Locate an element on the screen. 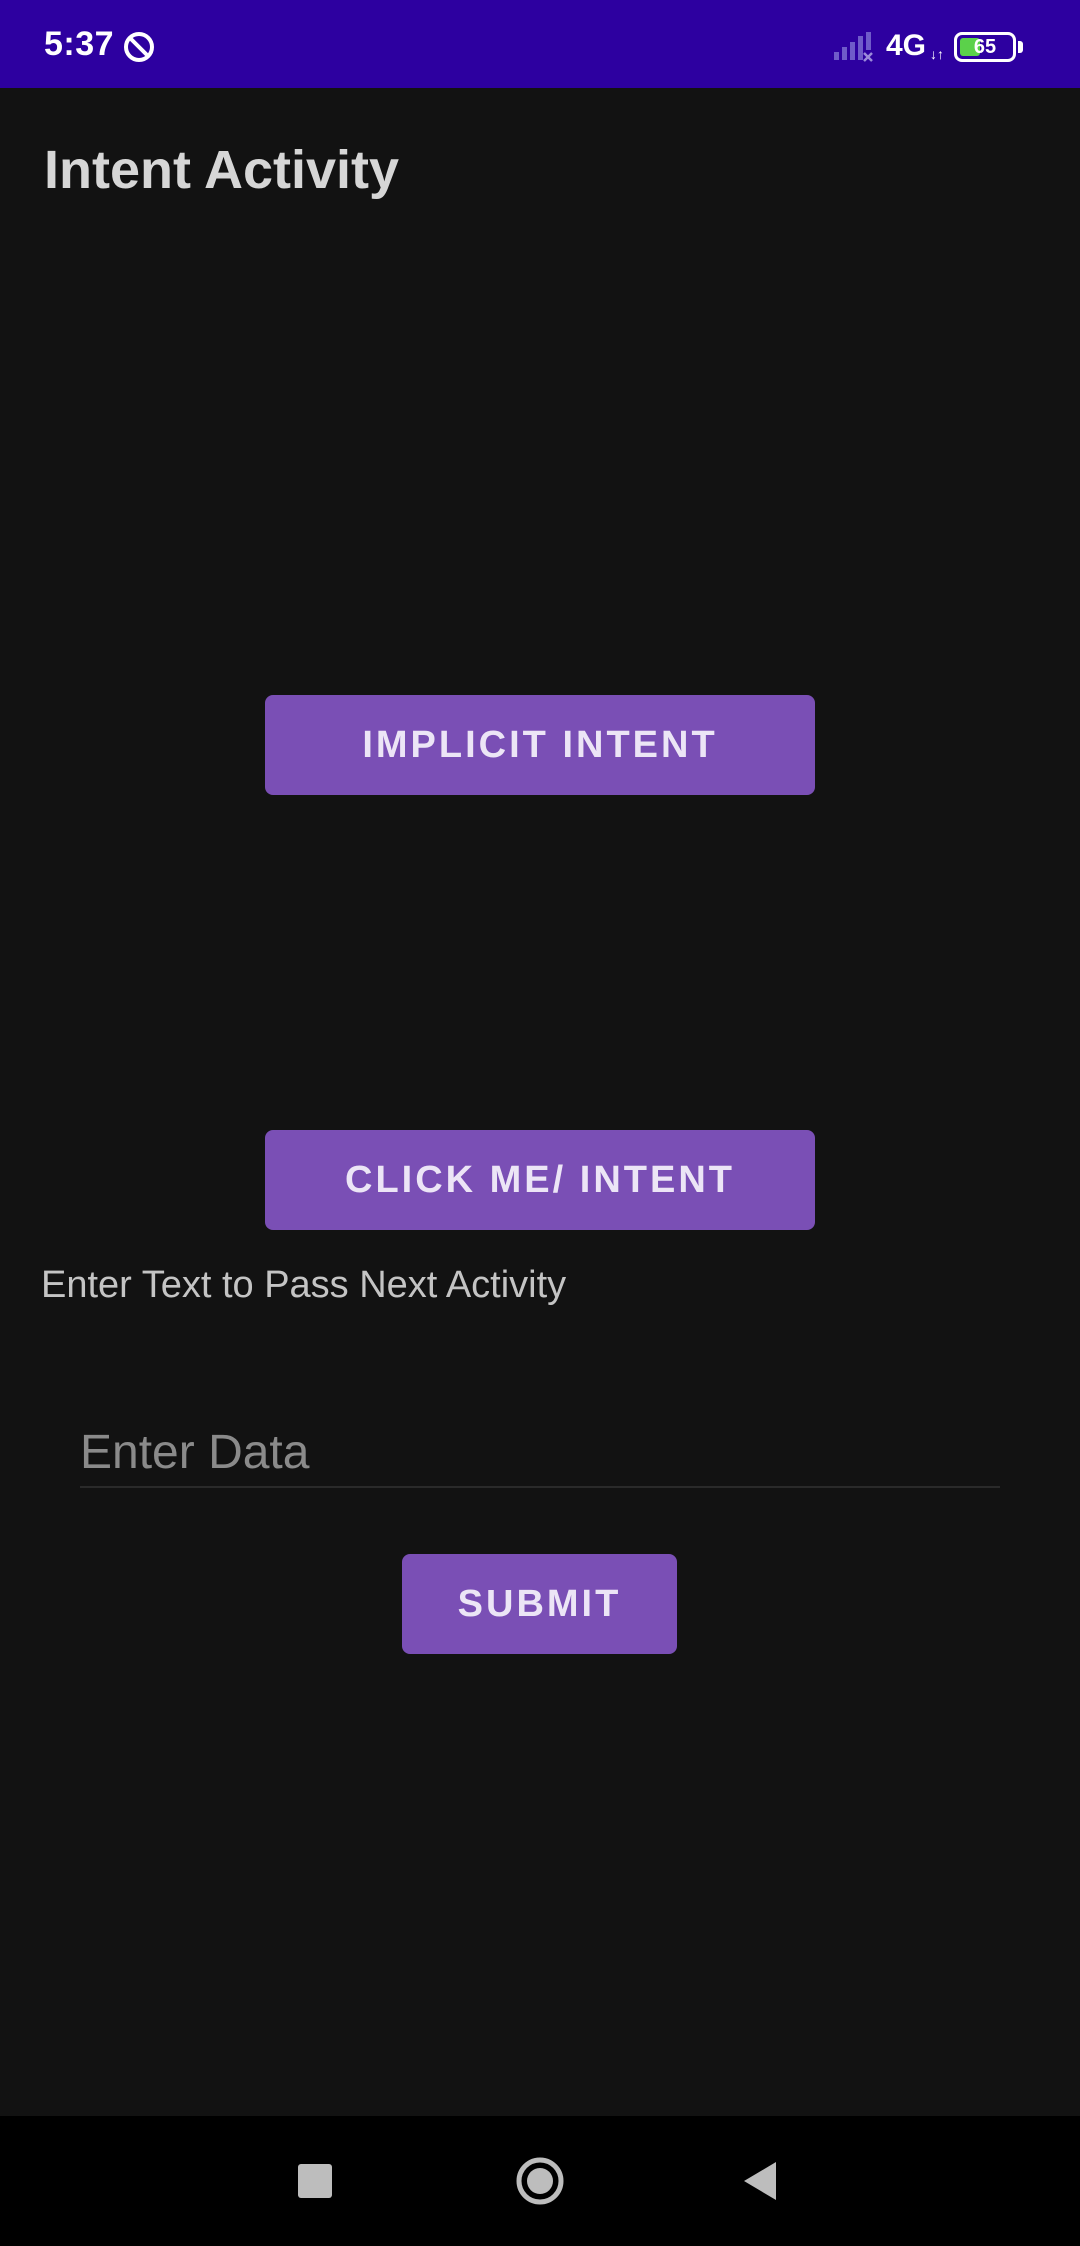 This screenshot has width=1080, height=2246. page-title: Intent Activity is located at coordinates (222, 170).